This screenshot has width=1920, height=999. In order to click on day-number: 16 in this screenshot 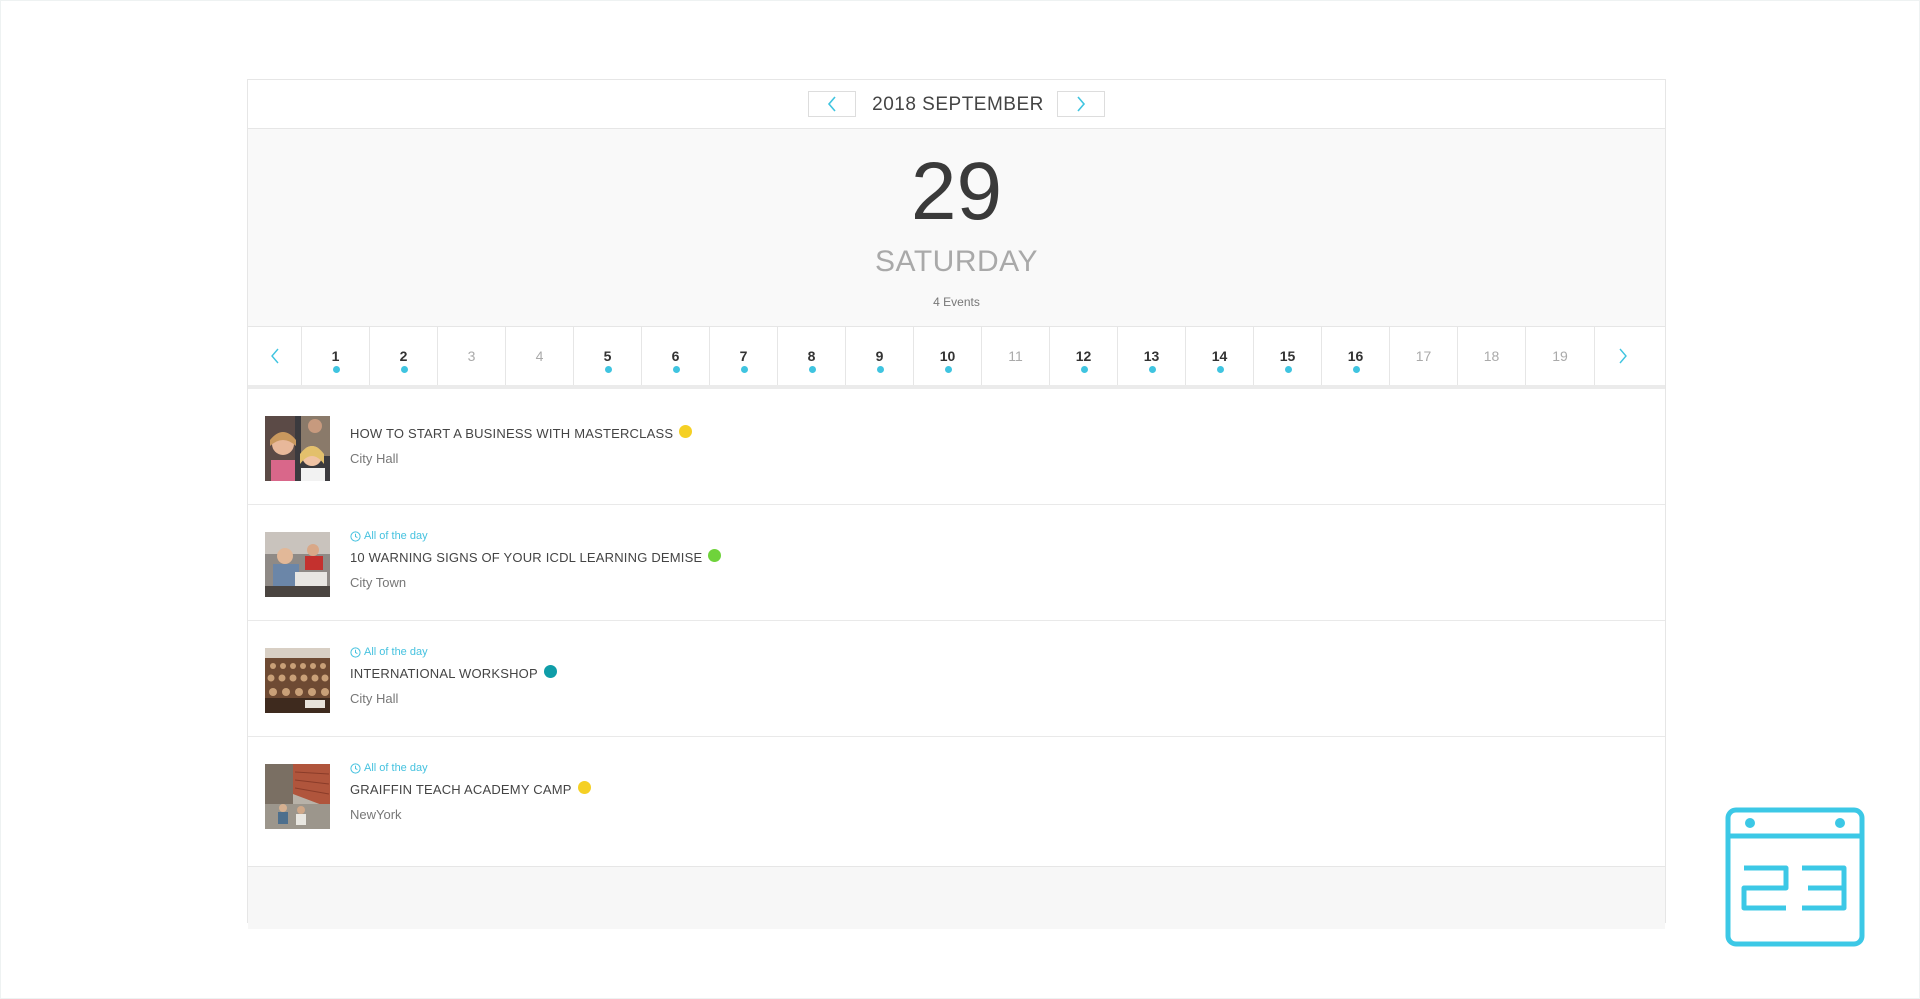, I will do `click(1355, 356)`.